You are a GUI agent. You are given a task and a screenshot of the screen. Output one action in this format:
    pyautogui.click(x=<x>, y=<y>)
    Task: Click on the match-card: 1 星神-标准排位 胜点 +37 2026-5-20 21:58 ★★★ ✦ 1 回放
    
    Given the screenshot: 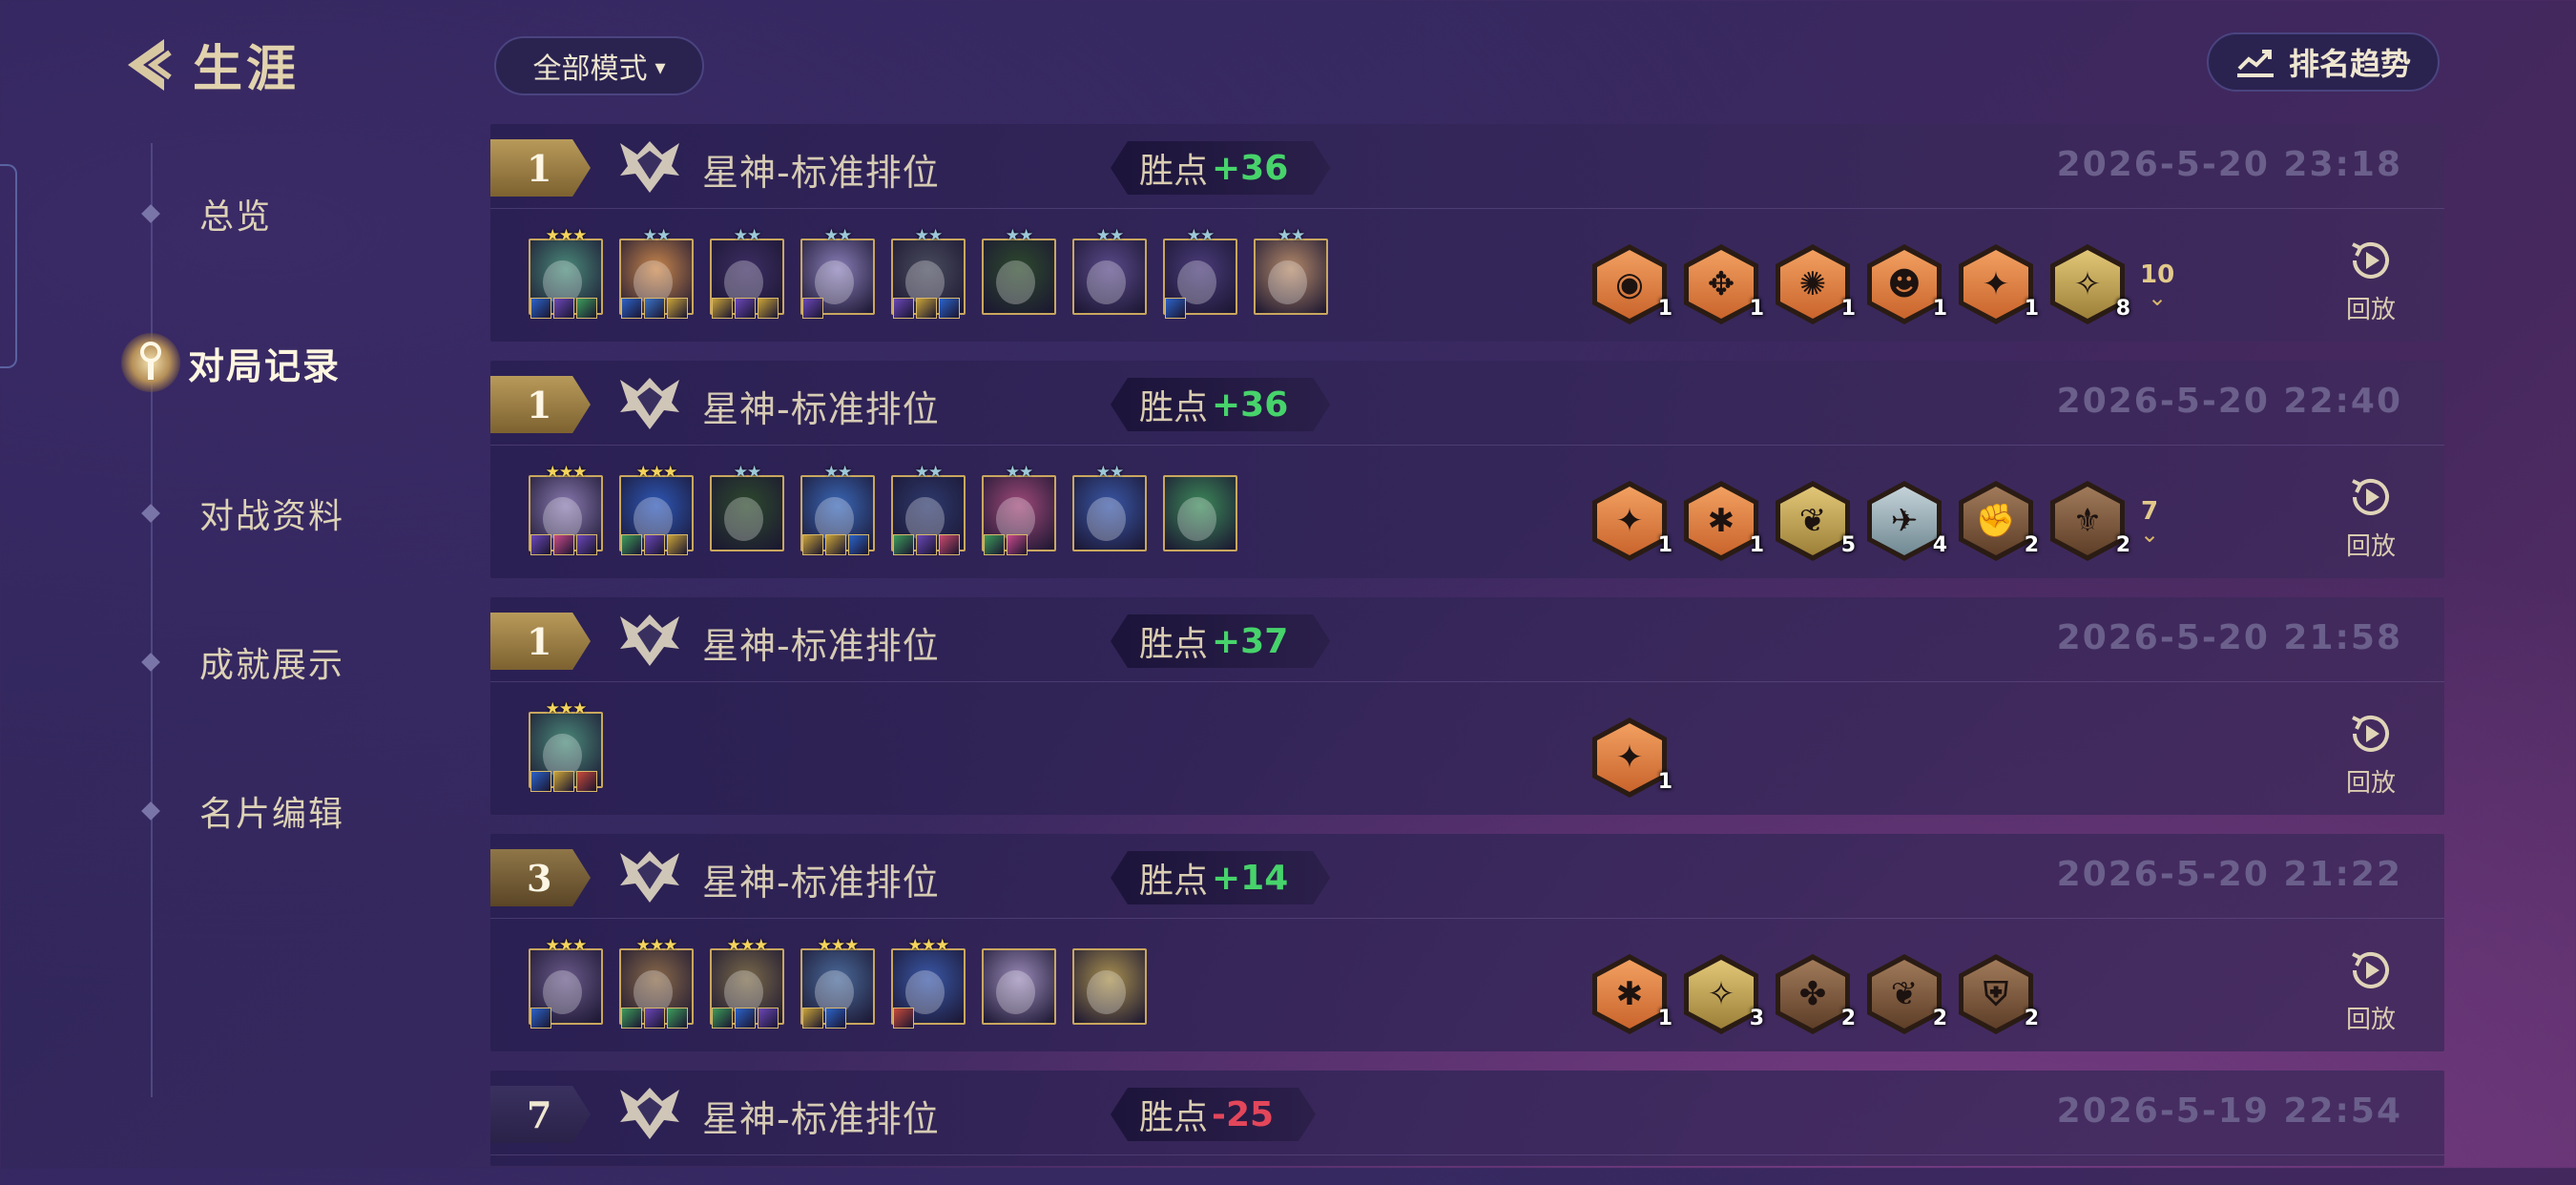 What is the action you would take?
    pyautogui.click(x=1467, y=706)
    